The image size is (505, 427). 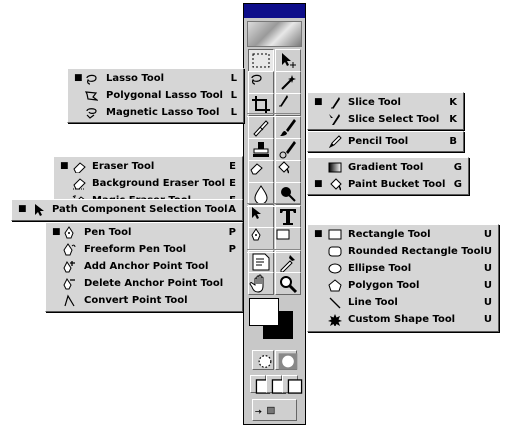 I want to click on menu-item-direct-selection: Direct Selection Tool A, so click(x=127, y=219).